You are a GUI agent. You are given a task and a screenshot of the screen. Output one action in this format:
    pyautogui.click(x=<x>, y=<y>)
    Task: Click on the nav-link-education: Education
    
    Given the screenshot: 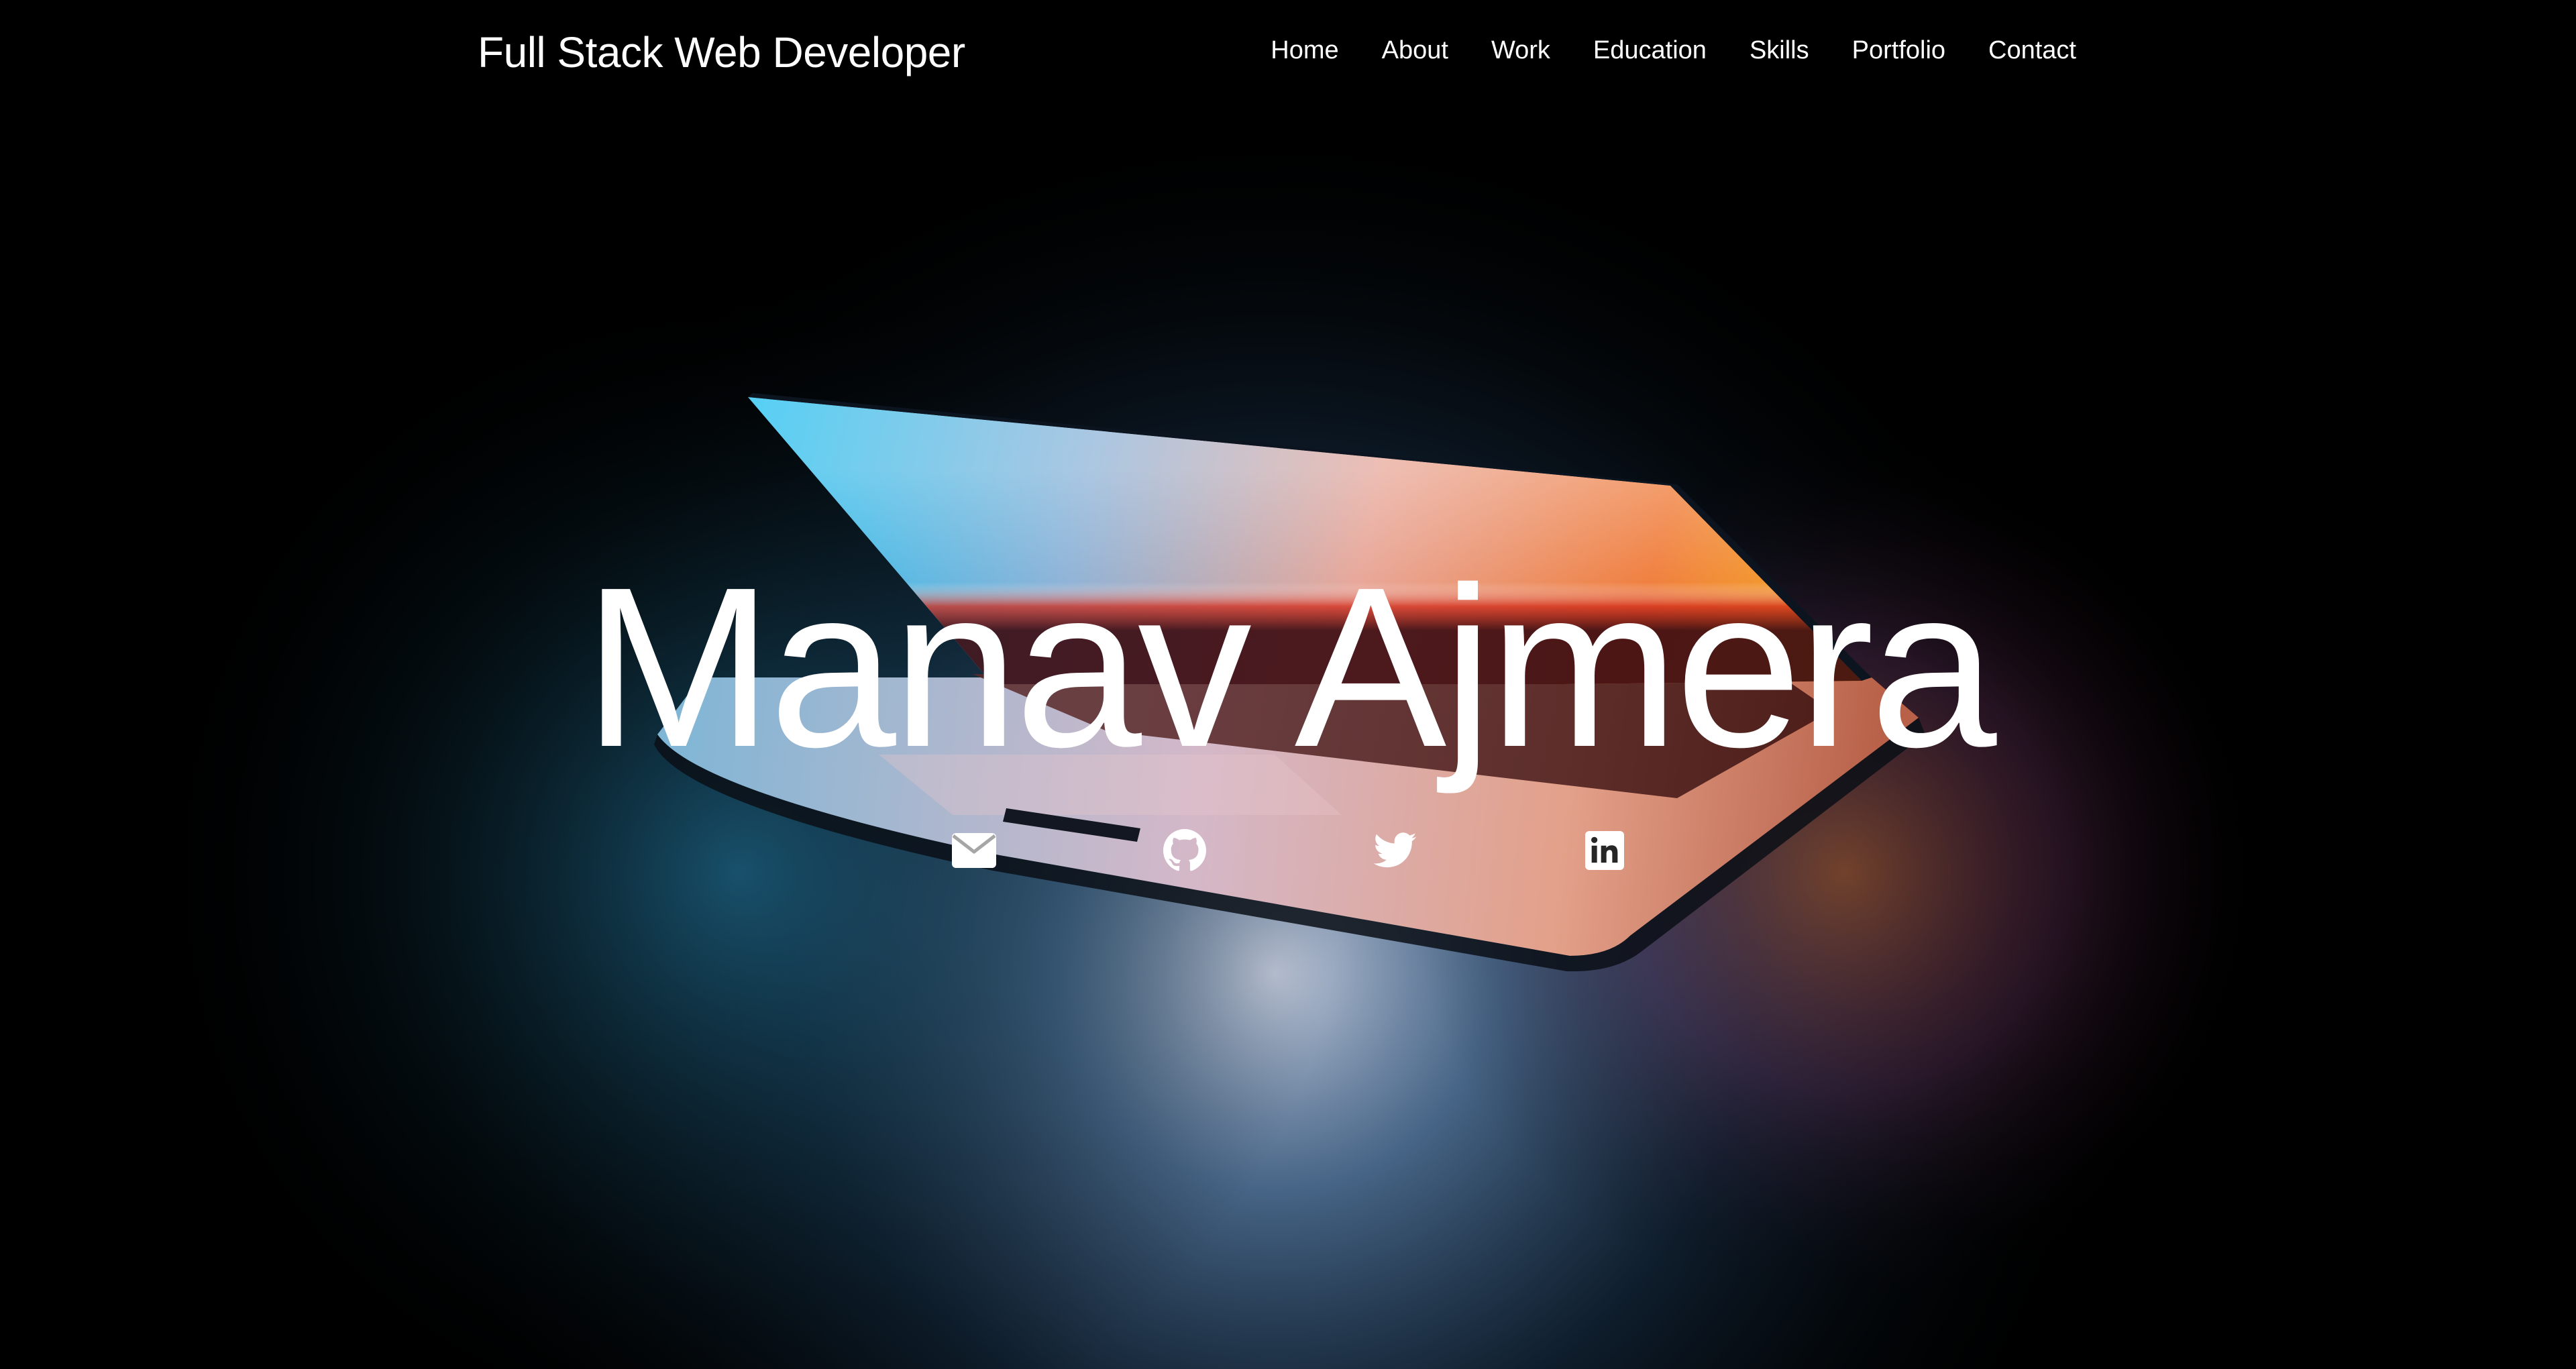 What is the action you would take?
    pyautogui.click(x=1650, y=51)
    